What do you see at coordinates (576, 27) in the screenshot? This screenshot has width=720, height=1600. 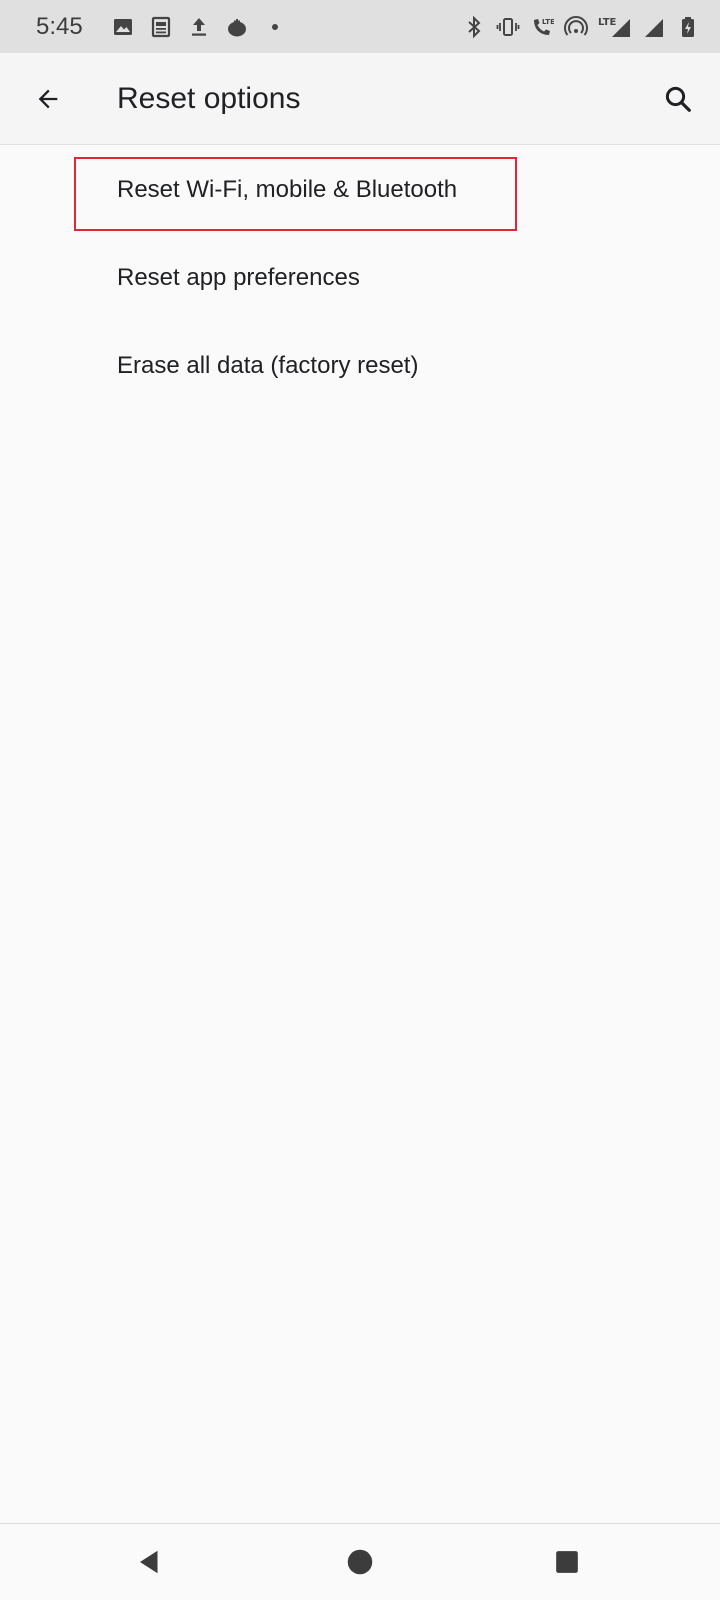 I see `hotspot-icon` at bounding box center [576, 27].